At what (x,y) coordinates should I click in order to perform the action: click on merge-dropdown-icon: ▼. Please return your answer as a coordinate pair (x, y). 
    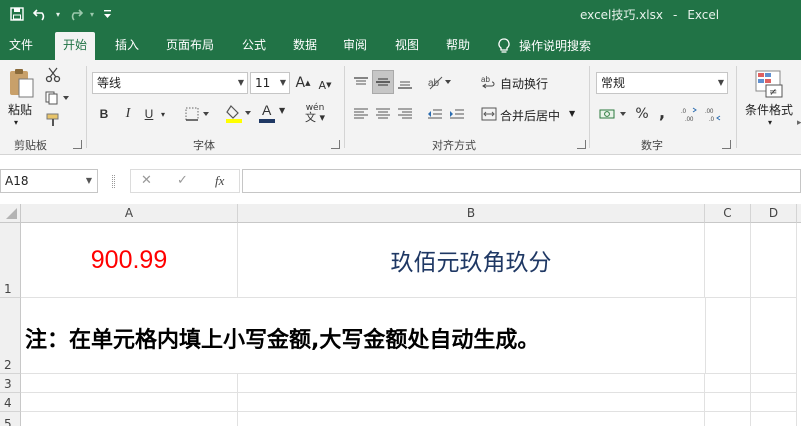
    Looking at the image, I should click on (572, 113).